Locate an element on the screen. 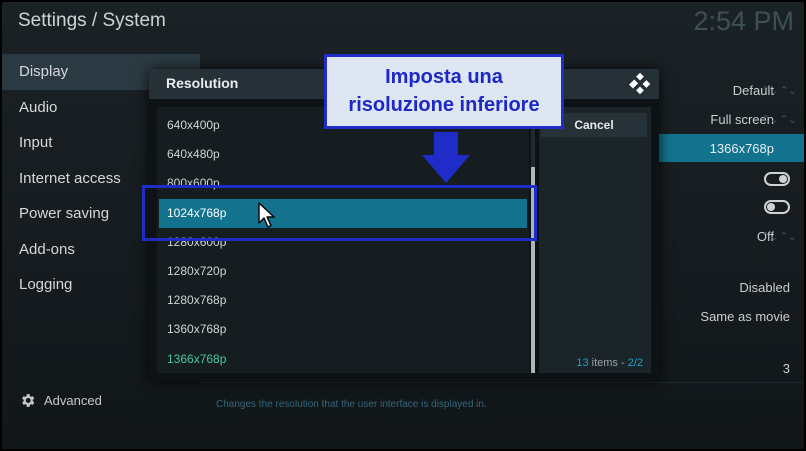 The height and width of the screenshot is (451, 806). annotation-line-1: Imposta una is located at coordinates (444, 77).